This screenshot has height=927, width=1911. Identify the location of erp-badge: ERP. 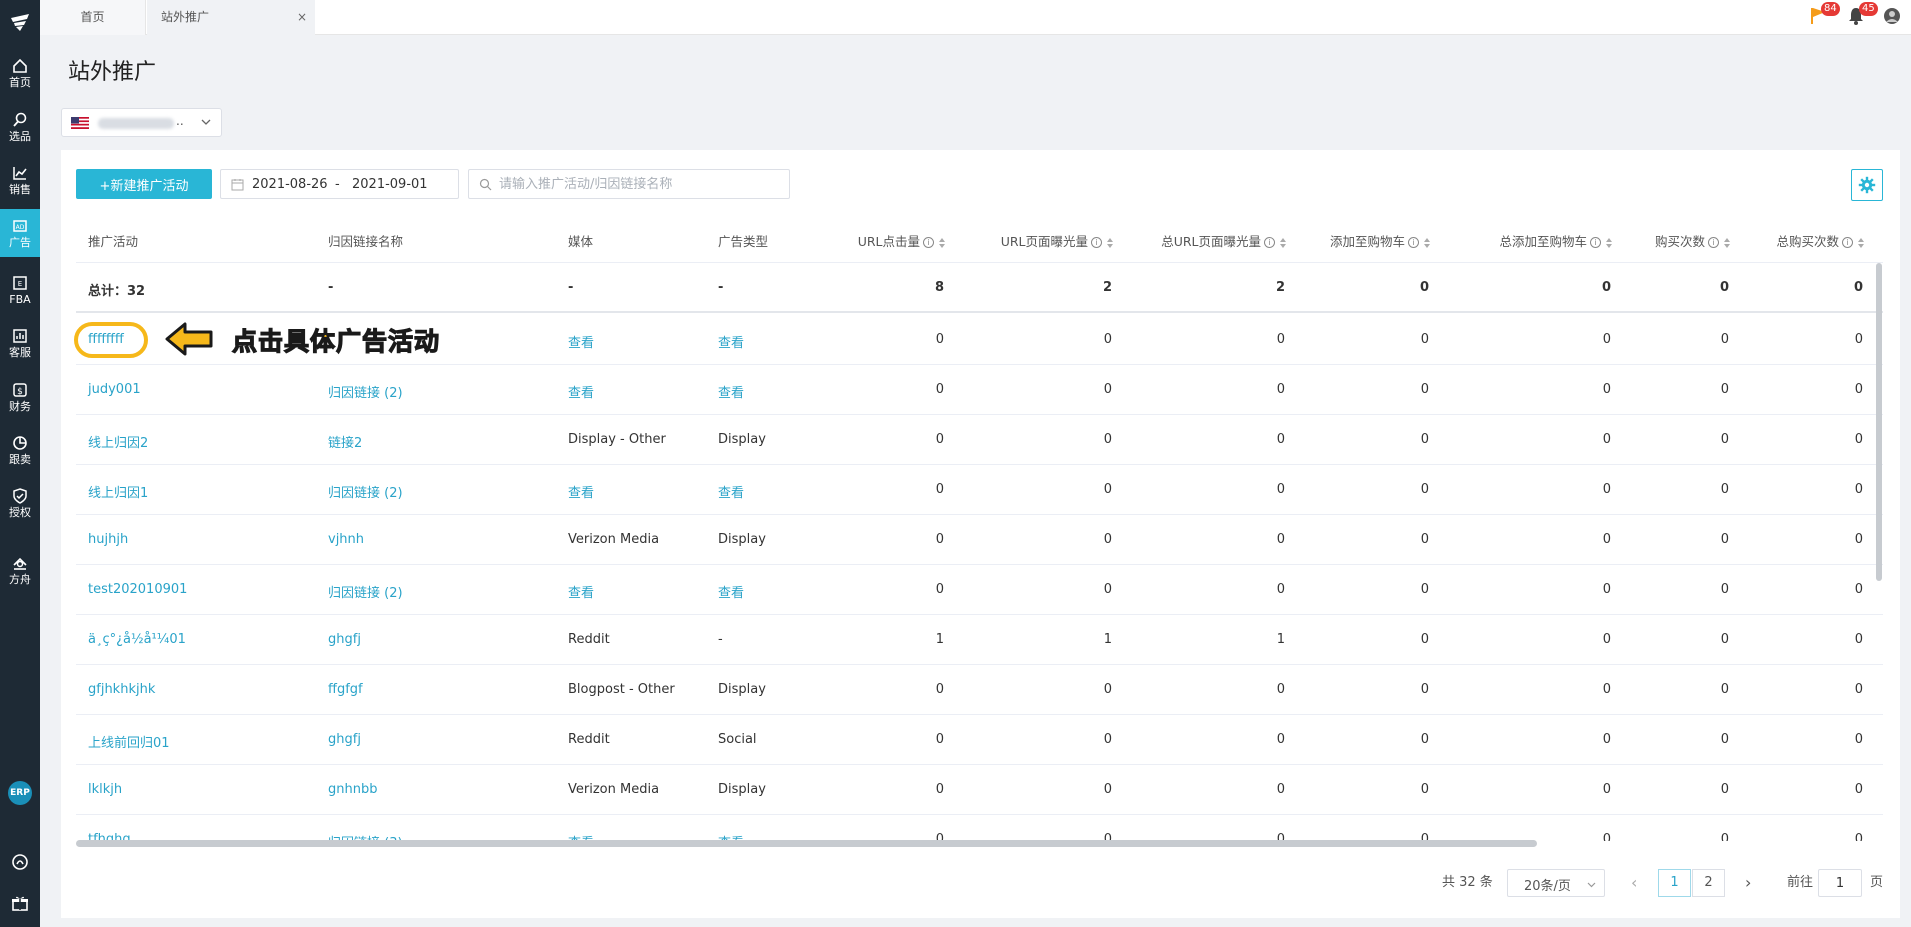
(20, 793).